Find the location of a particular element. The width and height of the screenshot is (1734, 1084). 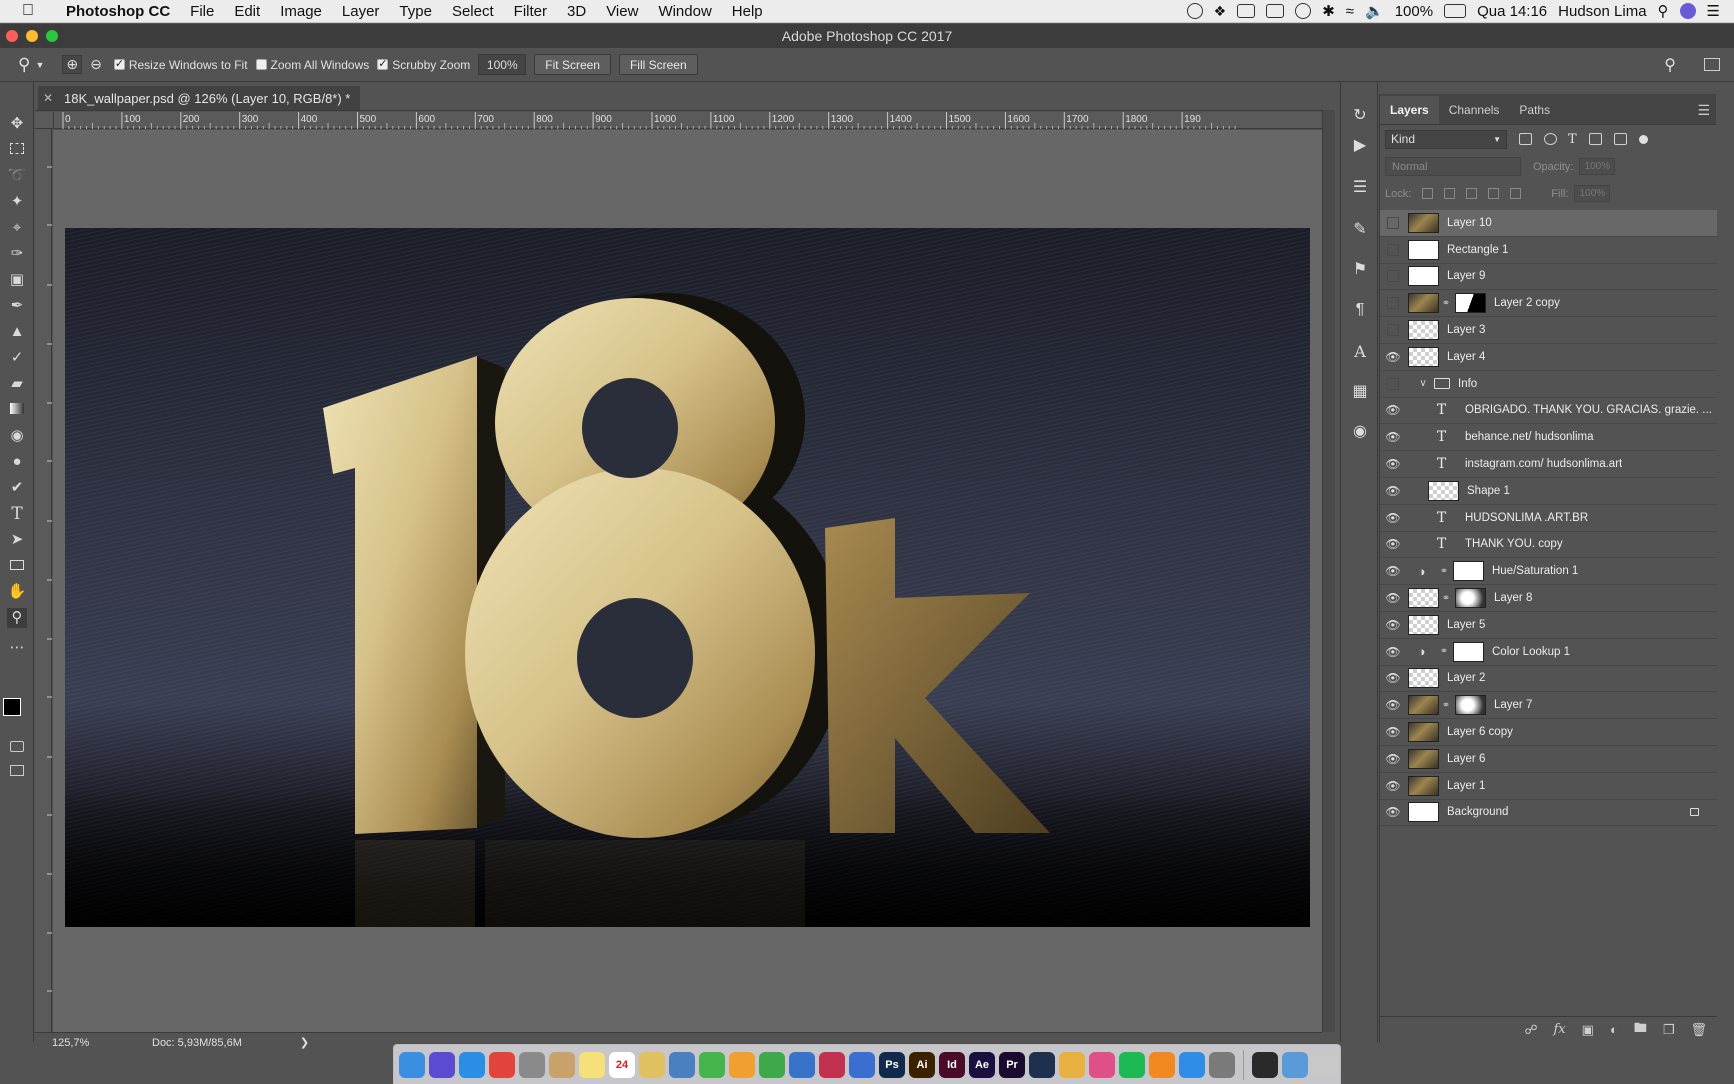

layer-name: Layer 1 is located at coordinates (1466, 786).